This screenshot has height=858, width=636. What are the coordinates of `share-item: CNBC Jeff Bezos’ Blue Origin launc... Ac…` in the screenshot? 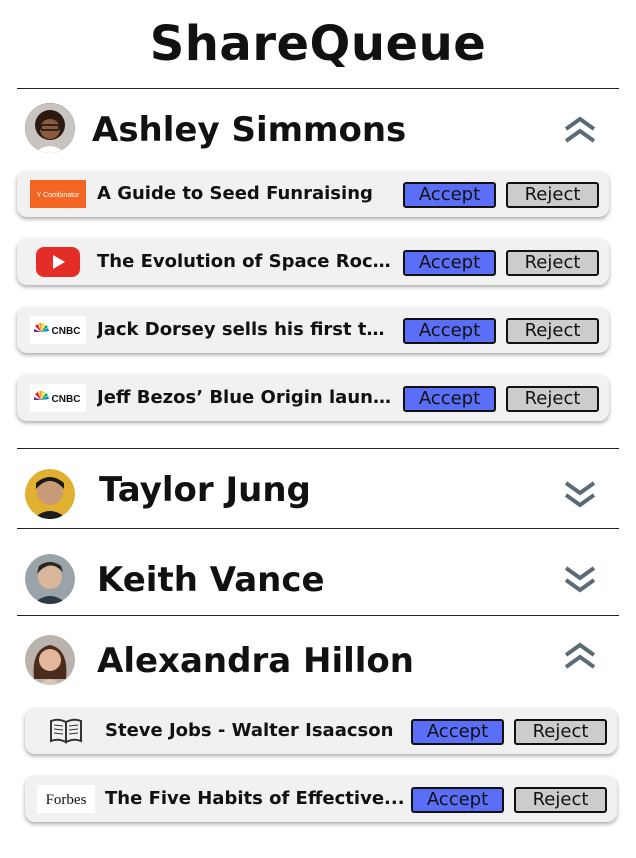 It's located at (313, 398).